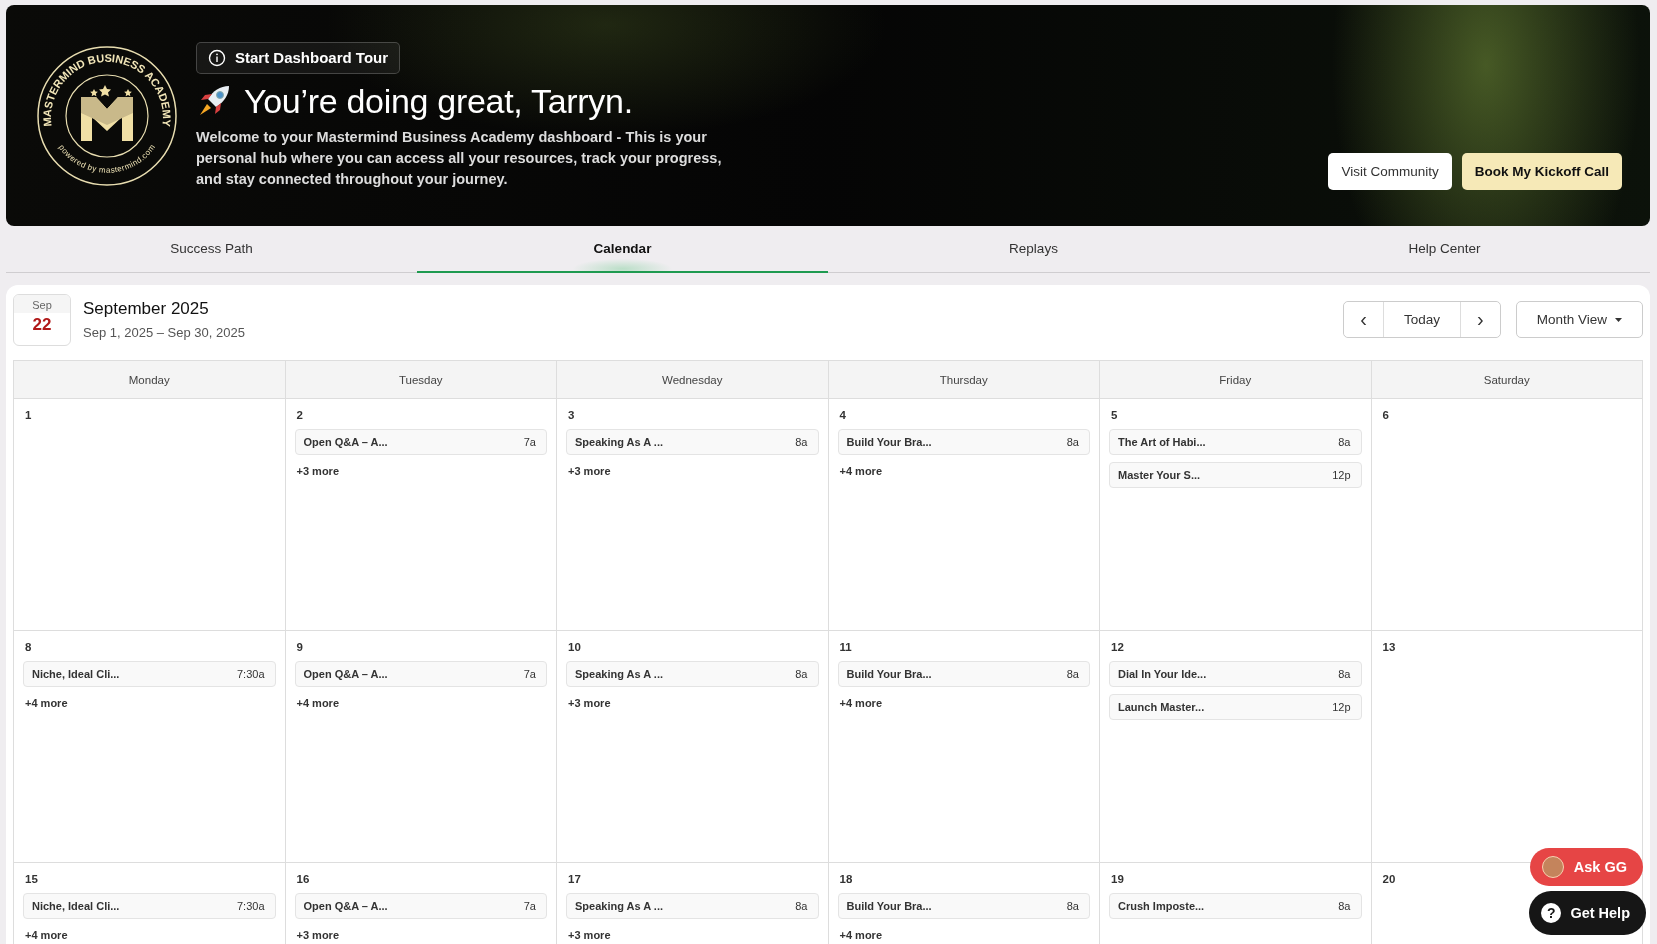  Describe the element at coordinates (1390, 171) in the screenshot. I see `community-button: Visit Community` at that location.